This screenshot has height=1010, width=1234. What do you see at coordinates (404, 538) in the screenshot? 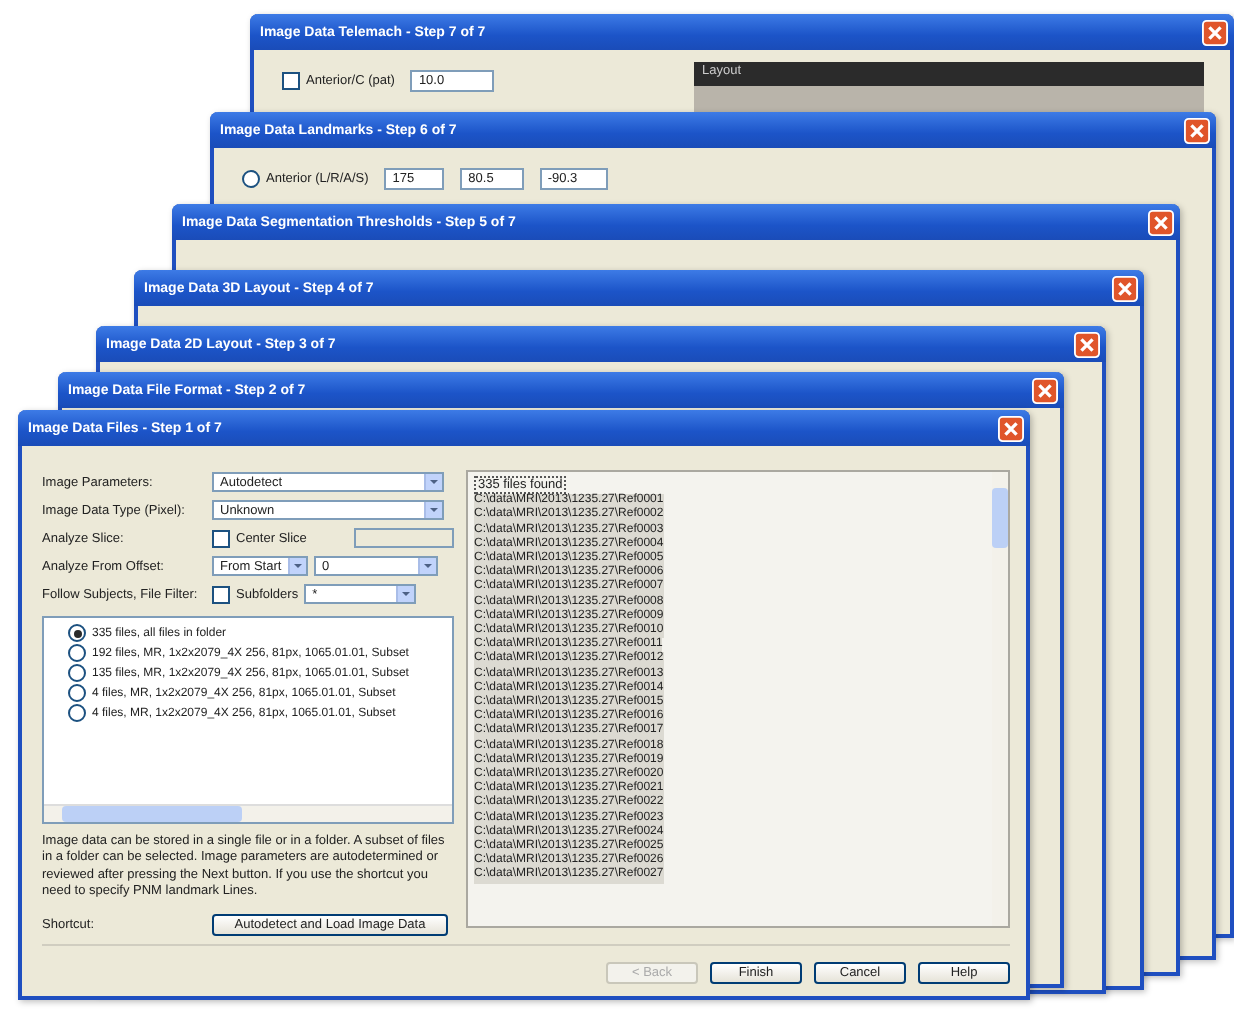
I see `input-field` at bounding box center [404, 538].